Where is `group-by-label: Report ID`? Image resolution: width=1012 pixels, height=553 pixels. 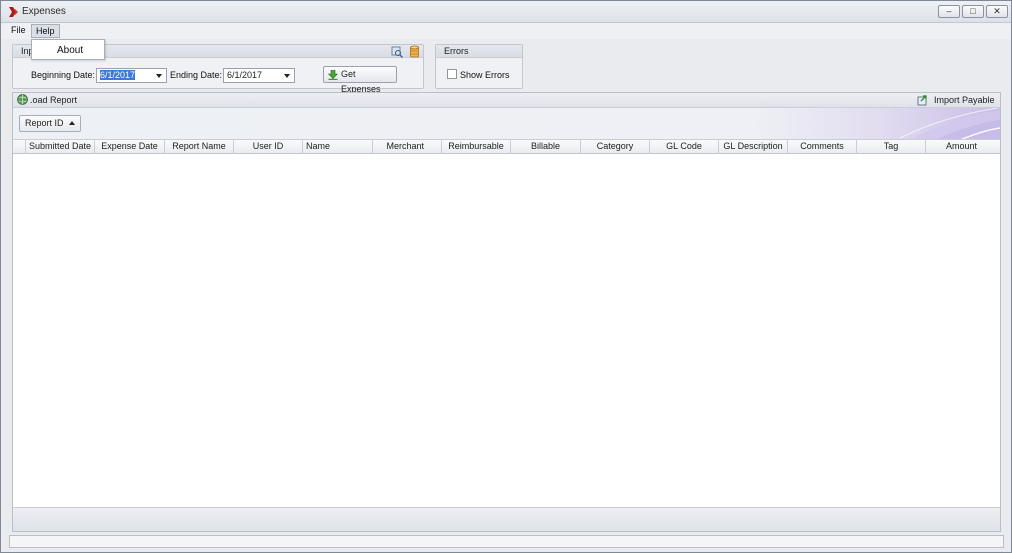
group-by-label: Report ID is located at coordinates (44, 123).